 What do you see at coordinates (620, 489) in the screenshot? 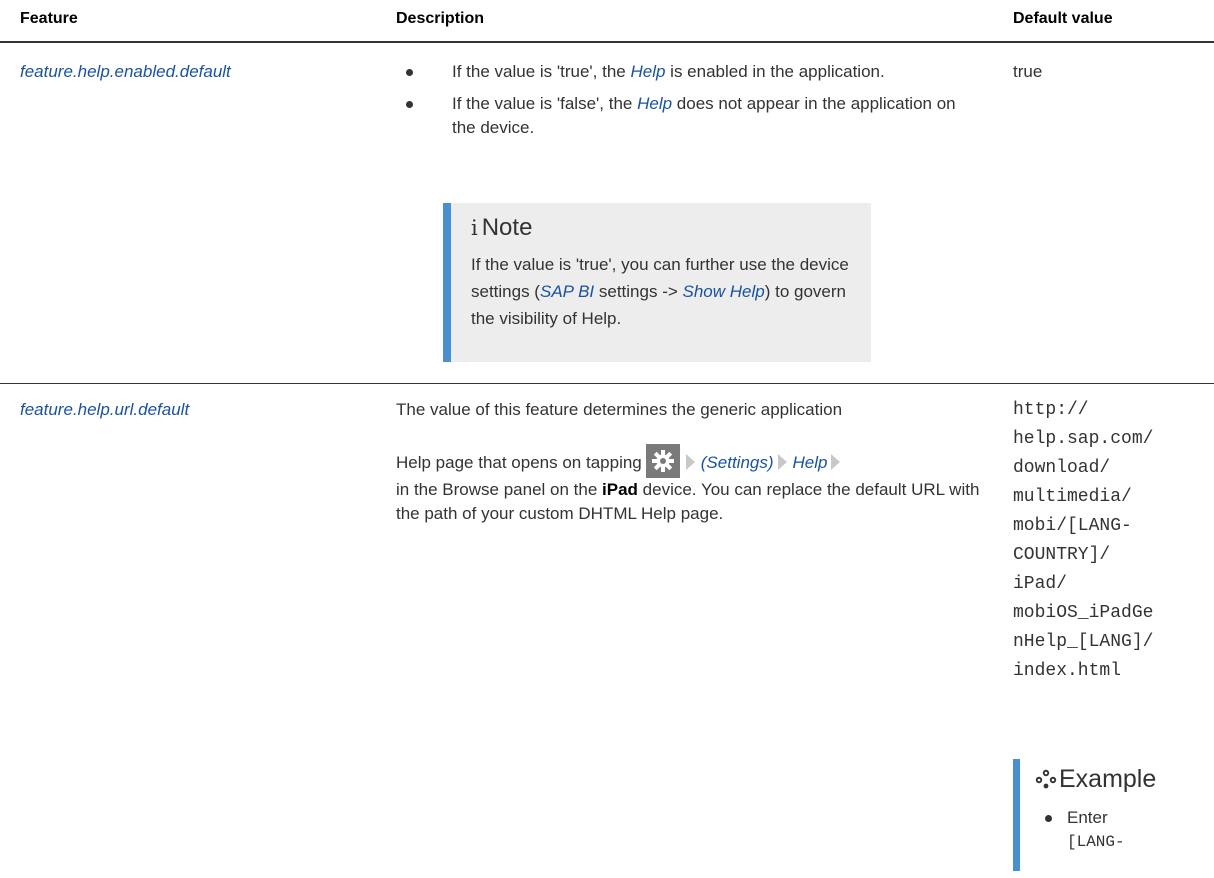
I see `device-name: iPad` at bounding box center [620, 489].